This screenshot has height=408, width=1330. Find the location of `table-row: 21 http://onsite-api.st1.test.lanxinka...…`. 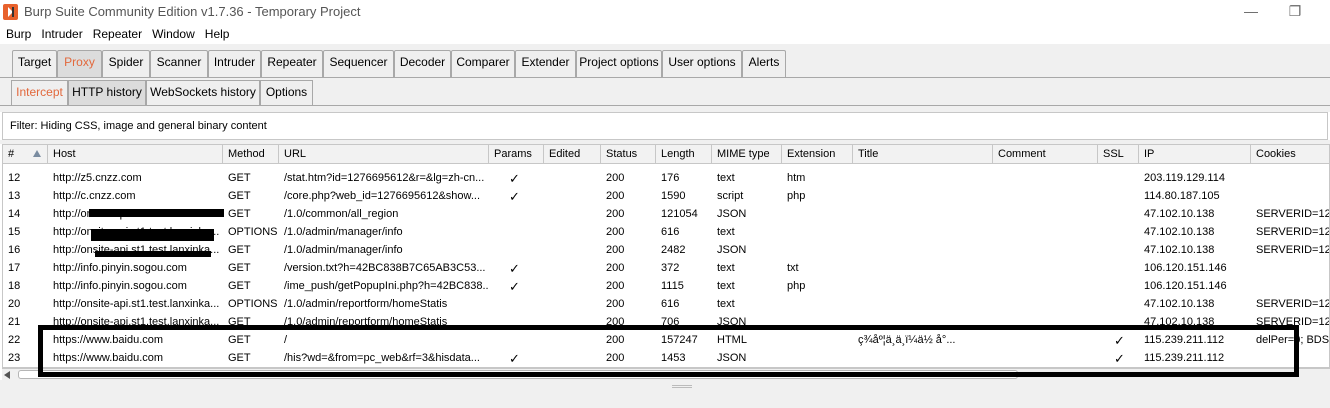

table-row: 21 http://onsite-api.st1.test.lanxinka...… is located at coordinates (666, 323).